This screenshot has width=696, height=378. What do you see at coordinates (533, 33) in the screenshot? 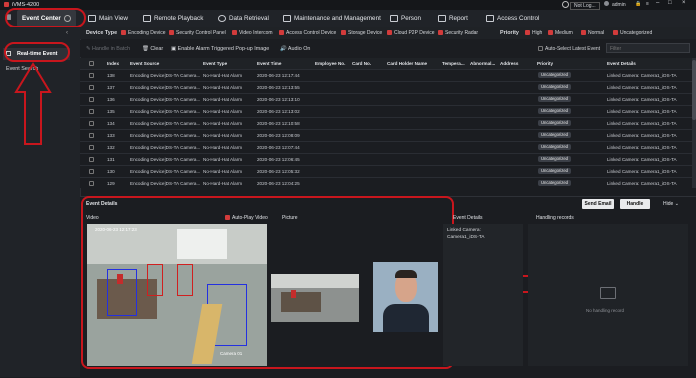
I see `filter-high: High` at bounding box center [533, 33].